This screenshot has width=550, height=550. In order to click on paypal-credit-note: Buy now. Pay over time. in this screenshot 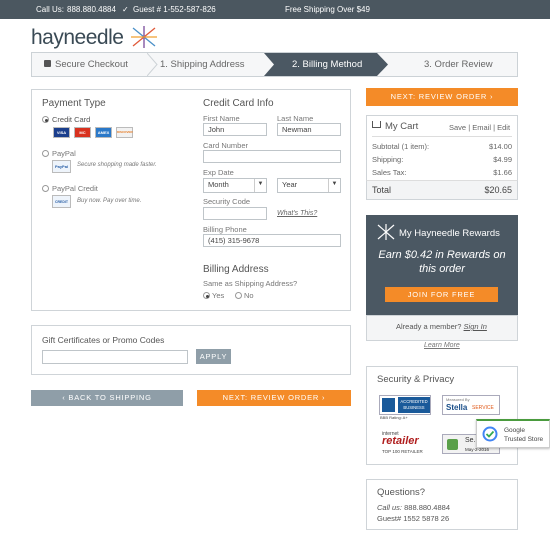, I will do `click(109, 201)`.